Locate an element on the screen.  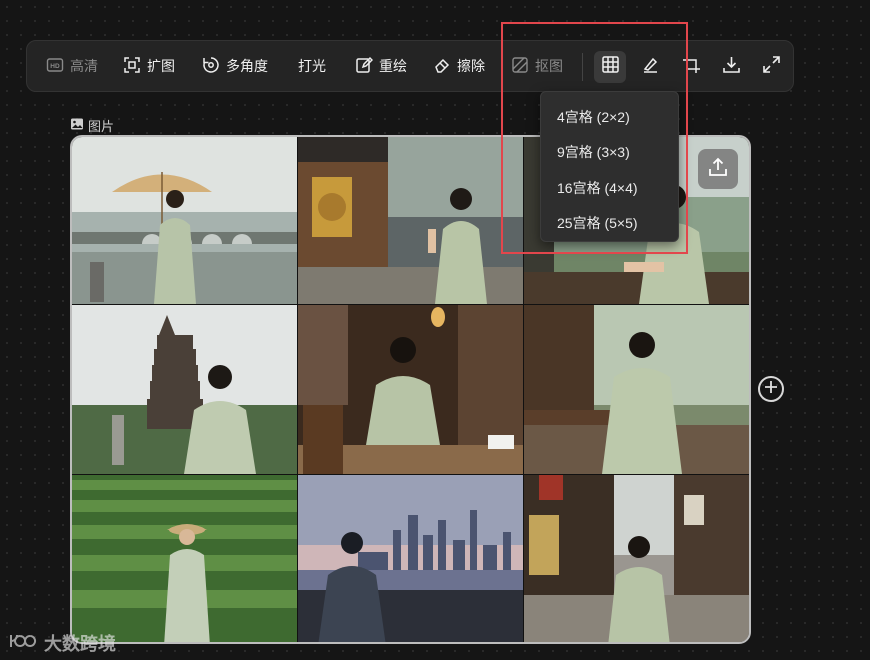
watermark-text: 大数跨境 is located at coordinates (80, 644).